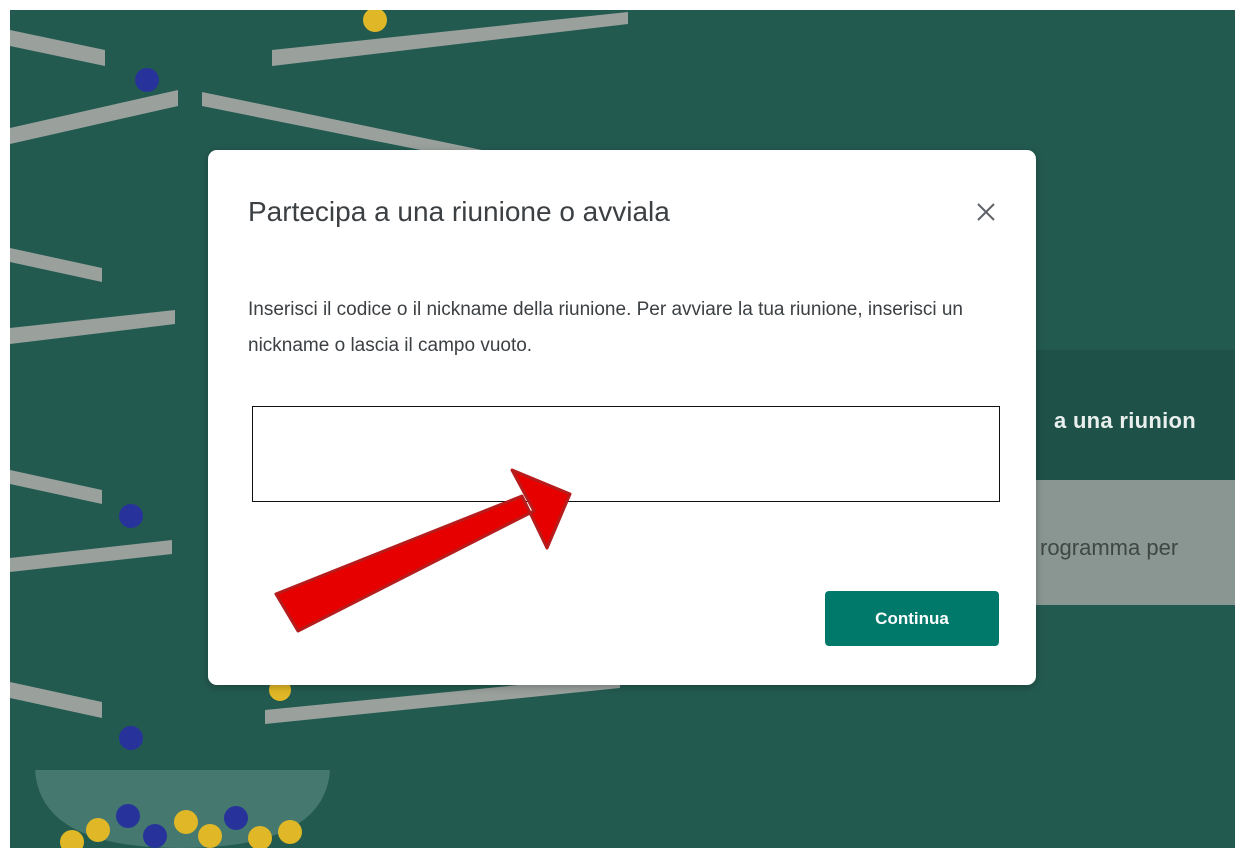 Image resolution: width=1235 pixels, height=848 pixels. I want to click on join-meeting-button-background: a una riunion, so click(1132, 415).